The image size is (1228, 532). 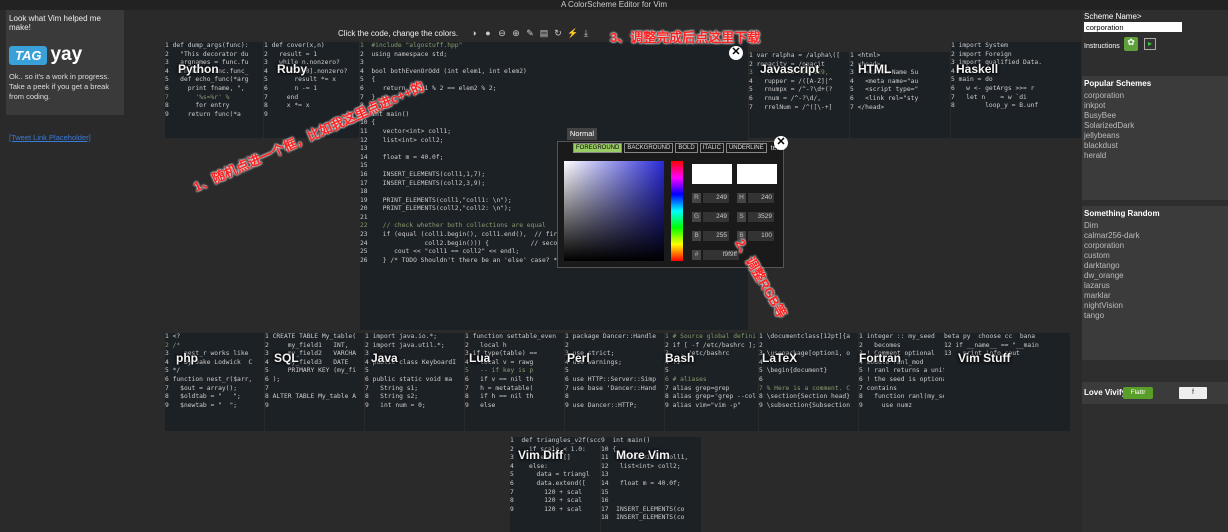 I want to click on scheme-item: dw_orange, so click(x=1155, y=276).